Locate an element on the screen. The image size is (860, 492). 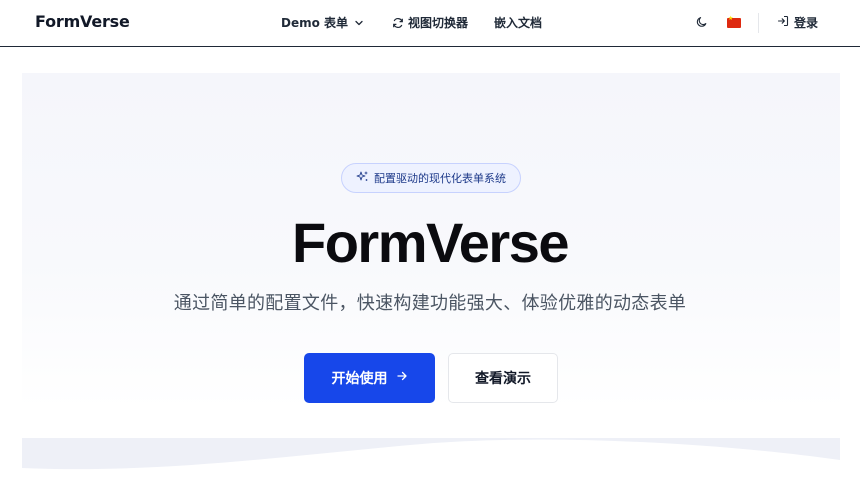
nav-embed-docs: 嵌入文档 is located at coordinates (518, 22).